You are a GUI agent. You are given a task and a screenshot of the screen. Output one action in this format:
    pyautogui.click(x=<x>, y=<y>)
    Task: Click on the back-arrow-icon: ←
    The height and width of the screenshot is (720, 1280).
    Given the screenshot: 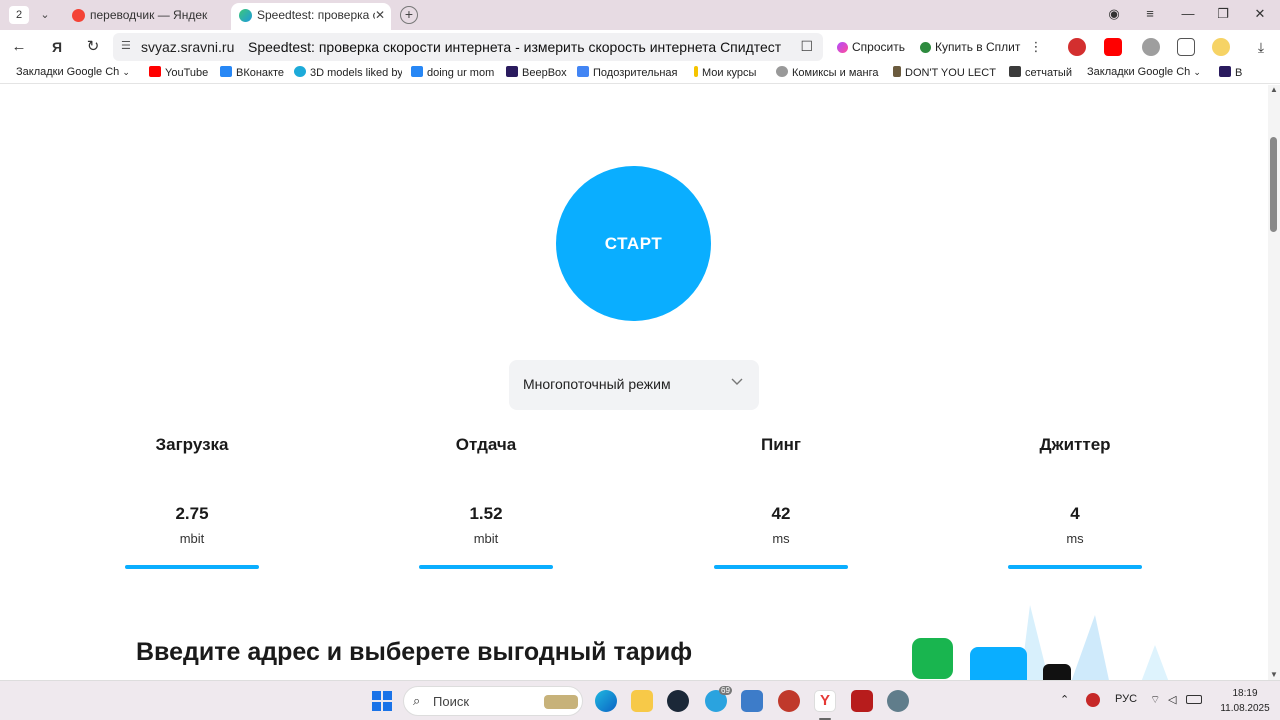 What is the action you would take?
    pyautogui.click(x=19, y=47)
    